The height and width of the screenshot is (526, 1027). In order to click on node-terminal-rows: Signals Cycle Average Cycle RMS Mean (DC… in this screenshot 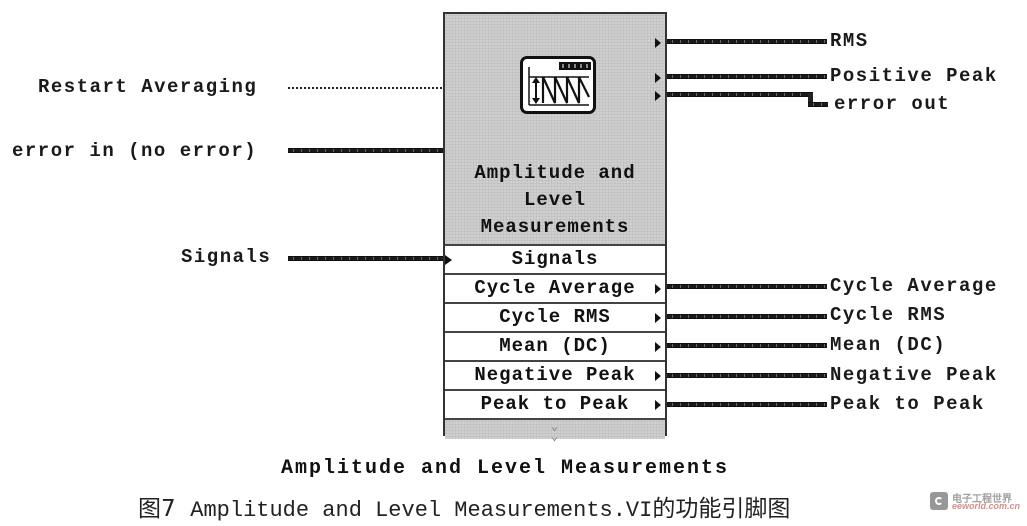, I will do `click(555, 344)`.